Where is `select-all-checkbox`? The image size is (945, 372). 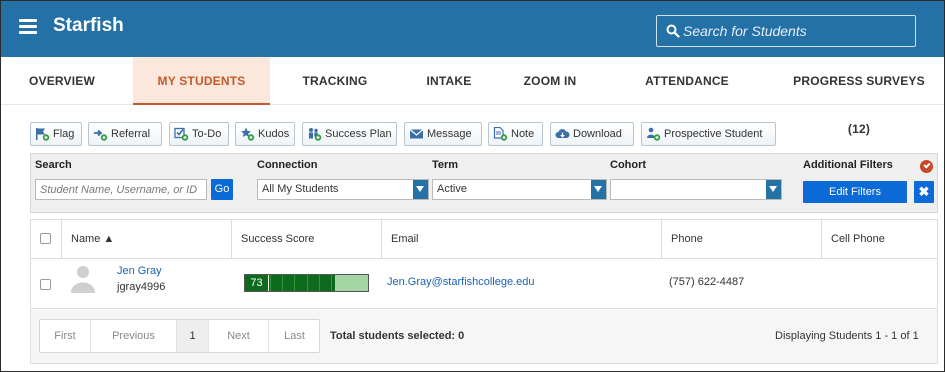 select-all-checkbox is located at coordinates (45, 238).